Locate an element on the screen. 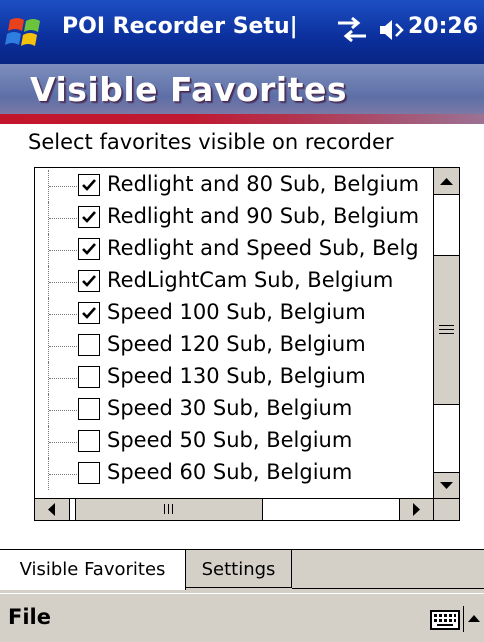 The image size is (484, 642). vertical-scrollbar is located at coordinates (446, 333).